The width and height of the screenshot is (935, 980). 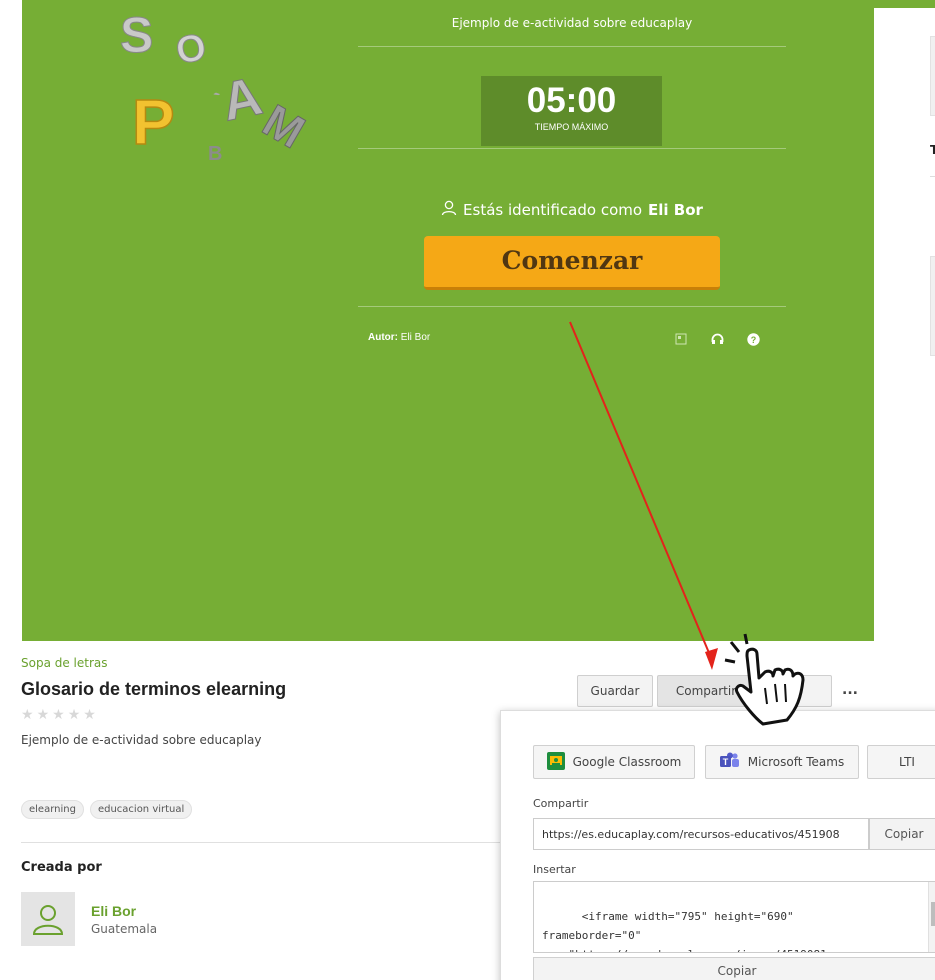 What do you see at coordinates (901, 762) in the screenshot?
I see `lti-button: LTI` at bounding box center [901, 762].